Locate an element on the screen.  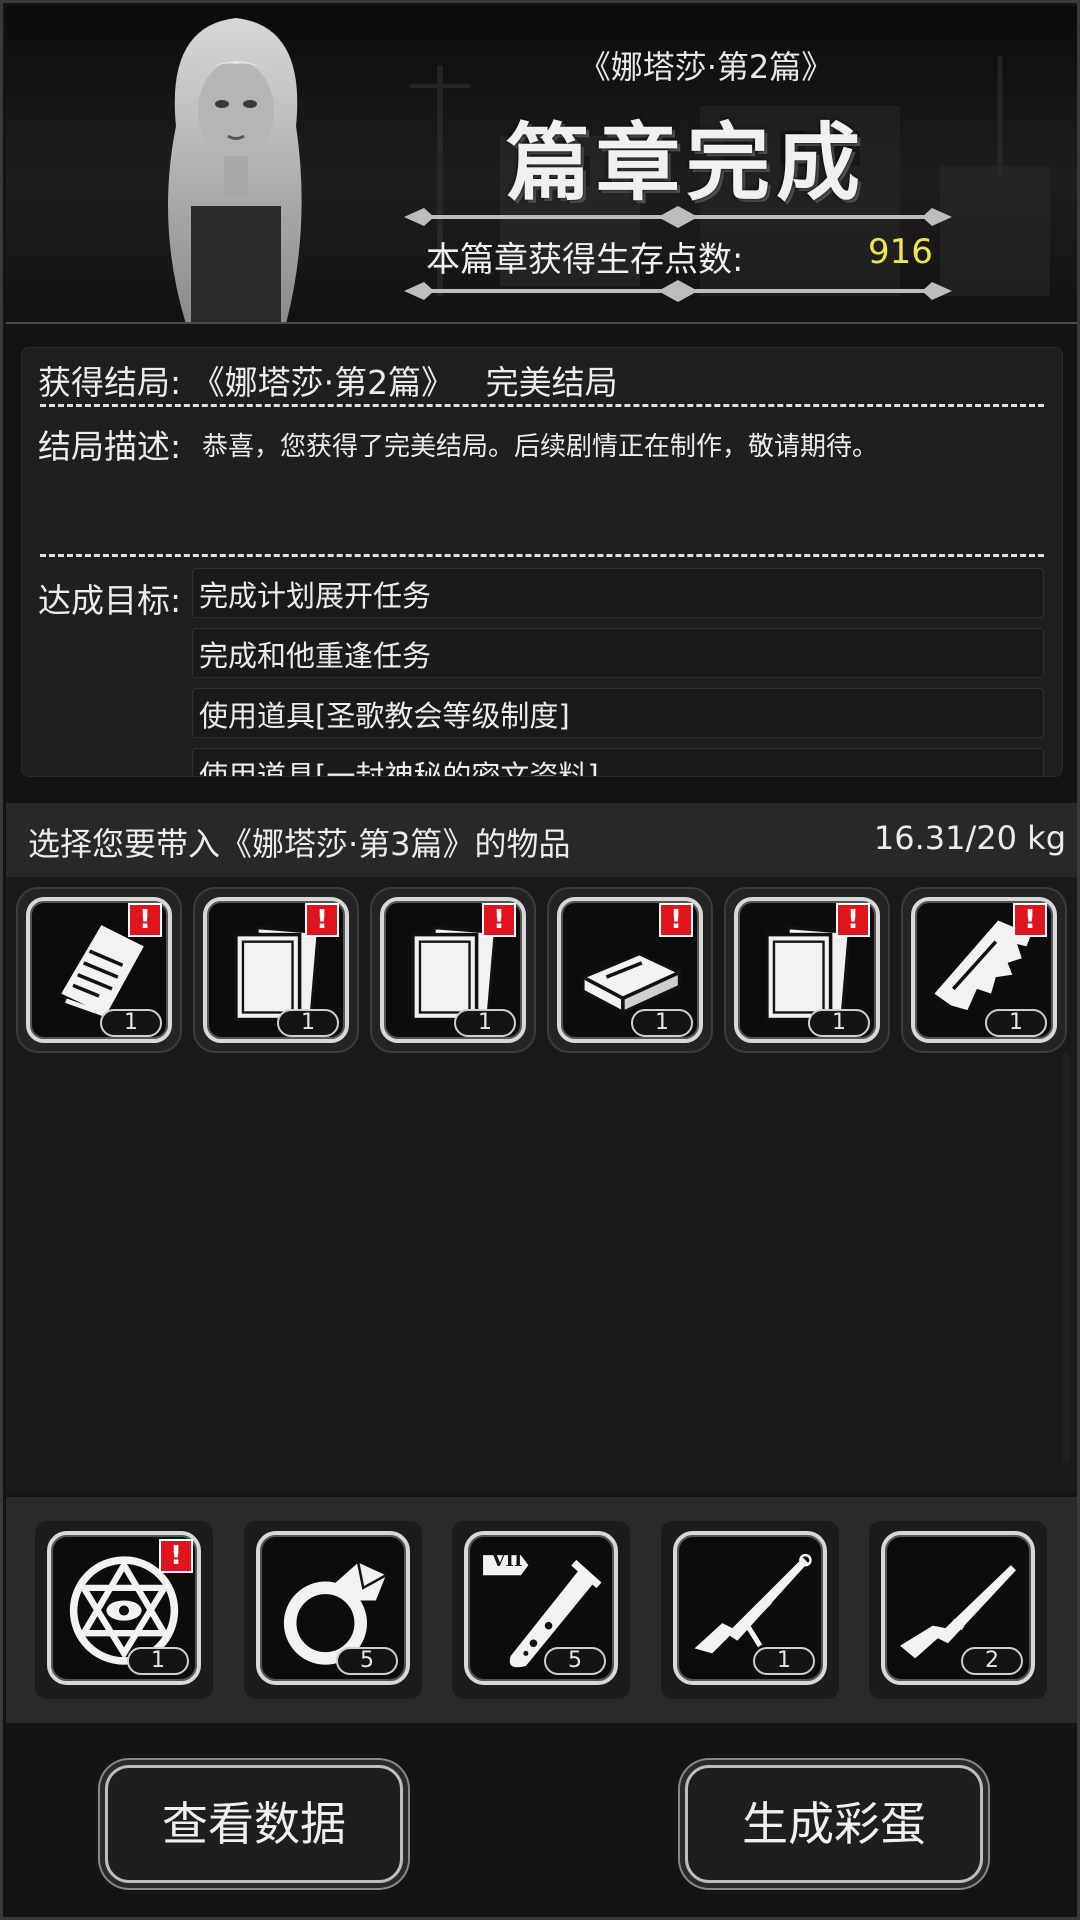
ending-desc-label: 结局描述: is located at coordinates (110, 446).